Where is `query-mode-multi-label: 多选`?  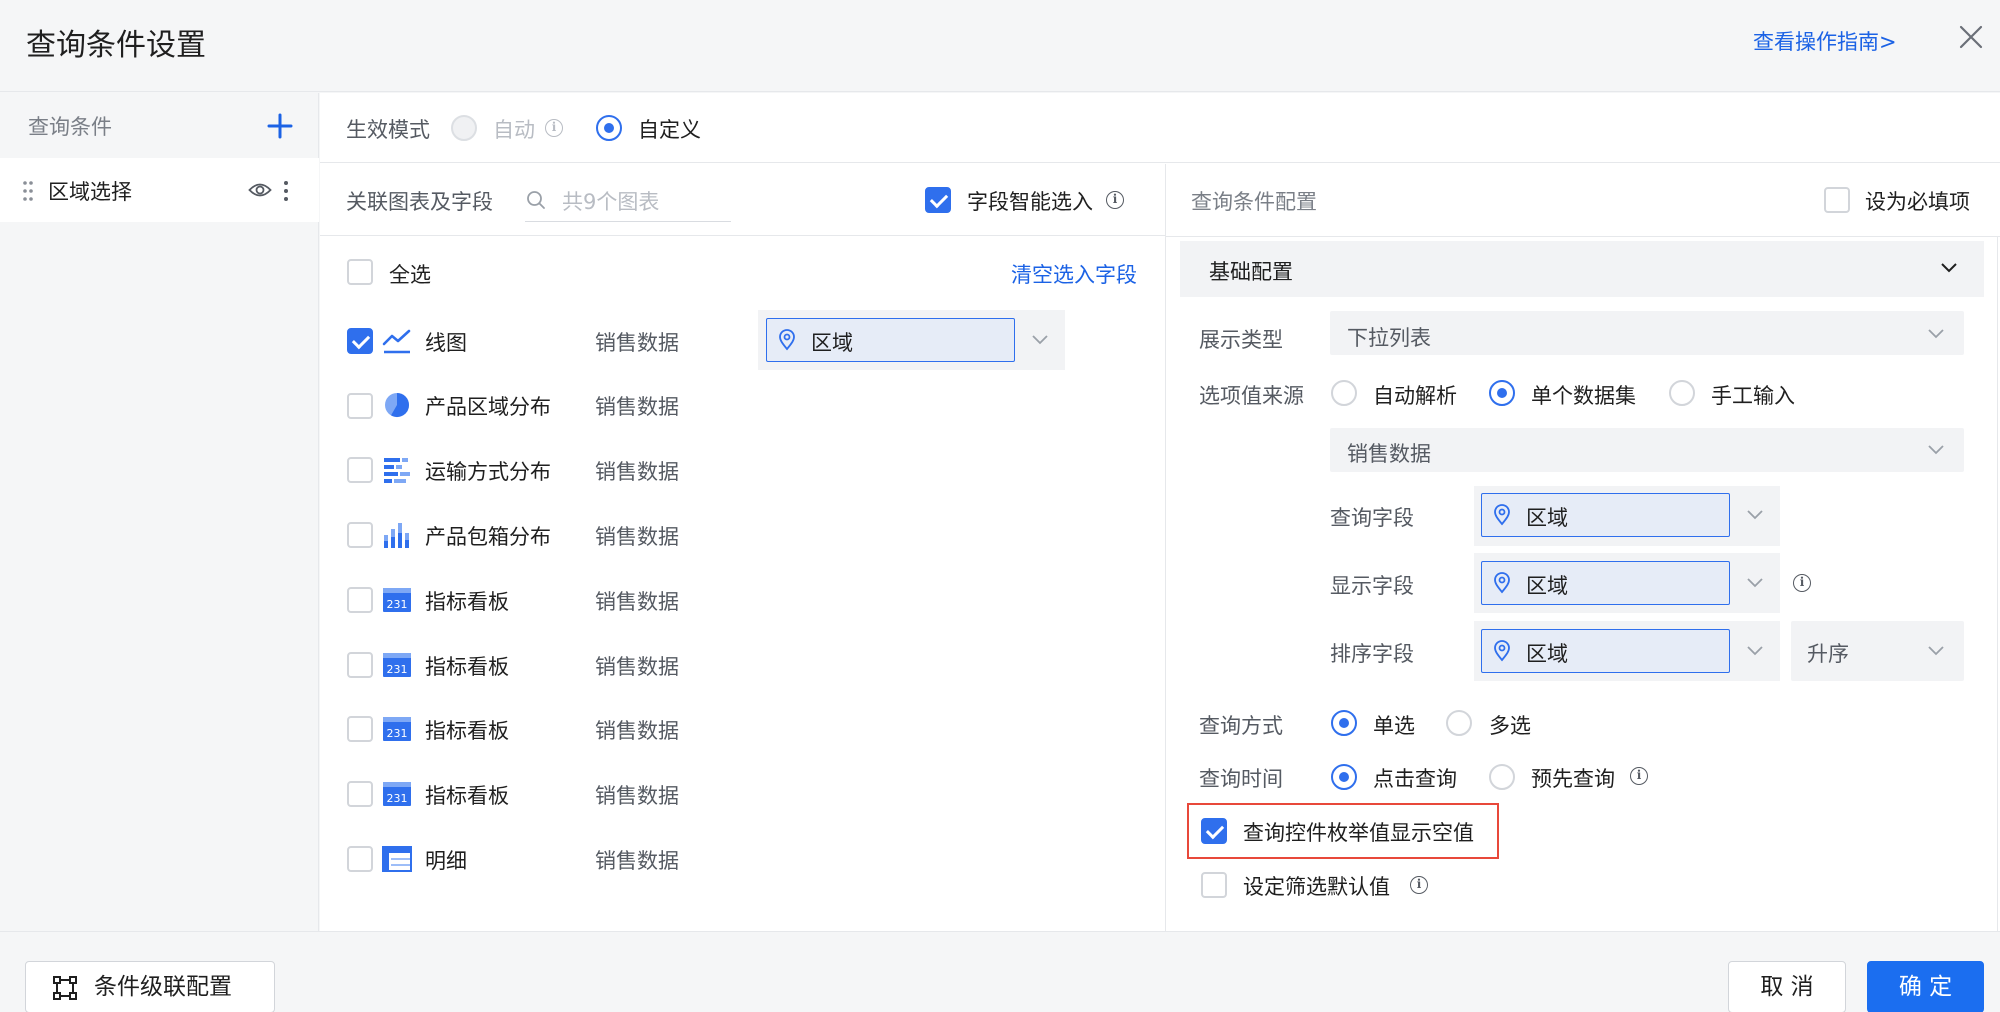
query-mode-multi-label: 多选 is located at coordinates (1510, 726).